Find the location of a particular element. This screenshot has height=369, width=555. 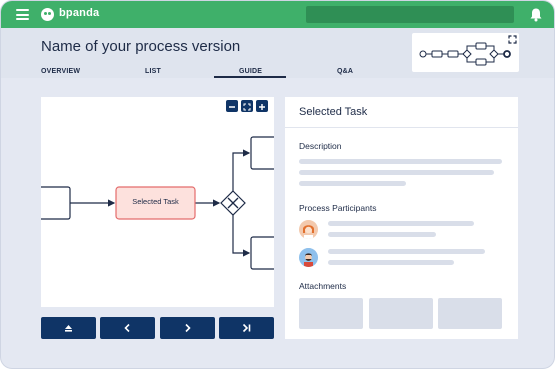

selected-task-label: Selected Task is located at coordinates (155, 201).